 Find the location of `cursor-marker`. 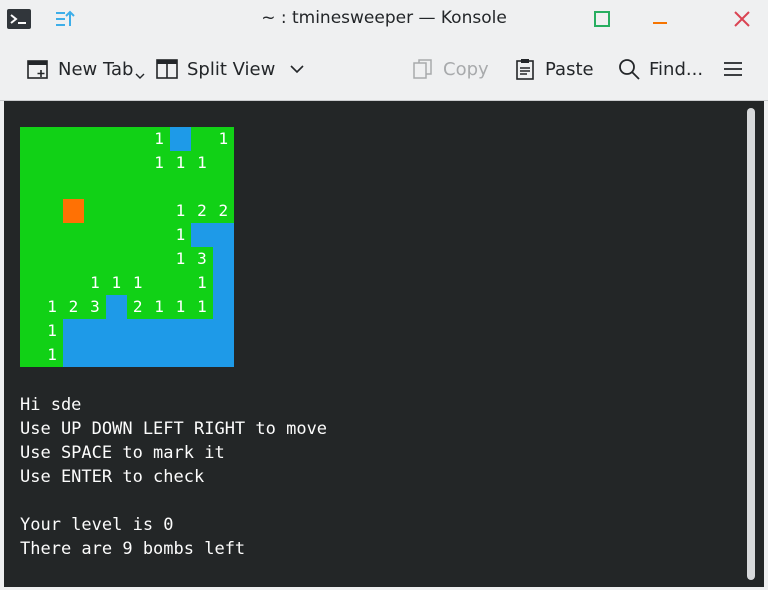

cursor-marker is located at coordinates (73, 211).